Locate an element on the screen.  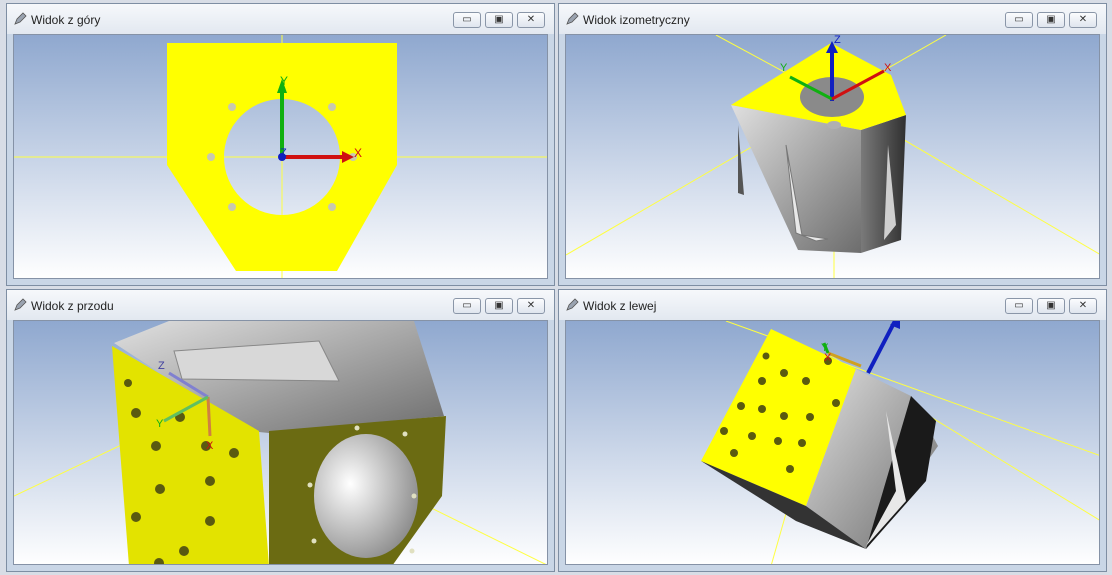
part-front is located at coordinates (279, 442).